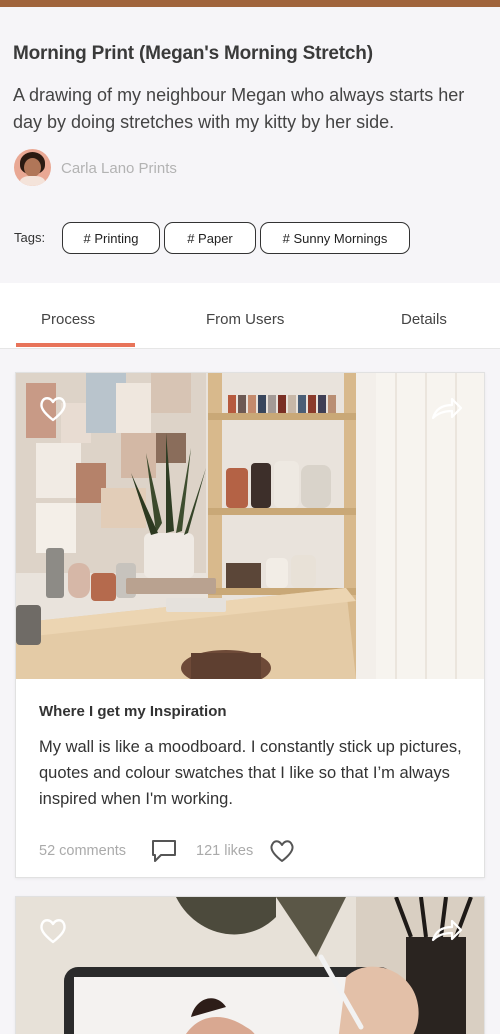  I want to click on card-photo-drawing-tablet, so click(250, 965).